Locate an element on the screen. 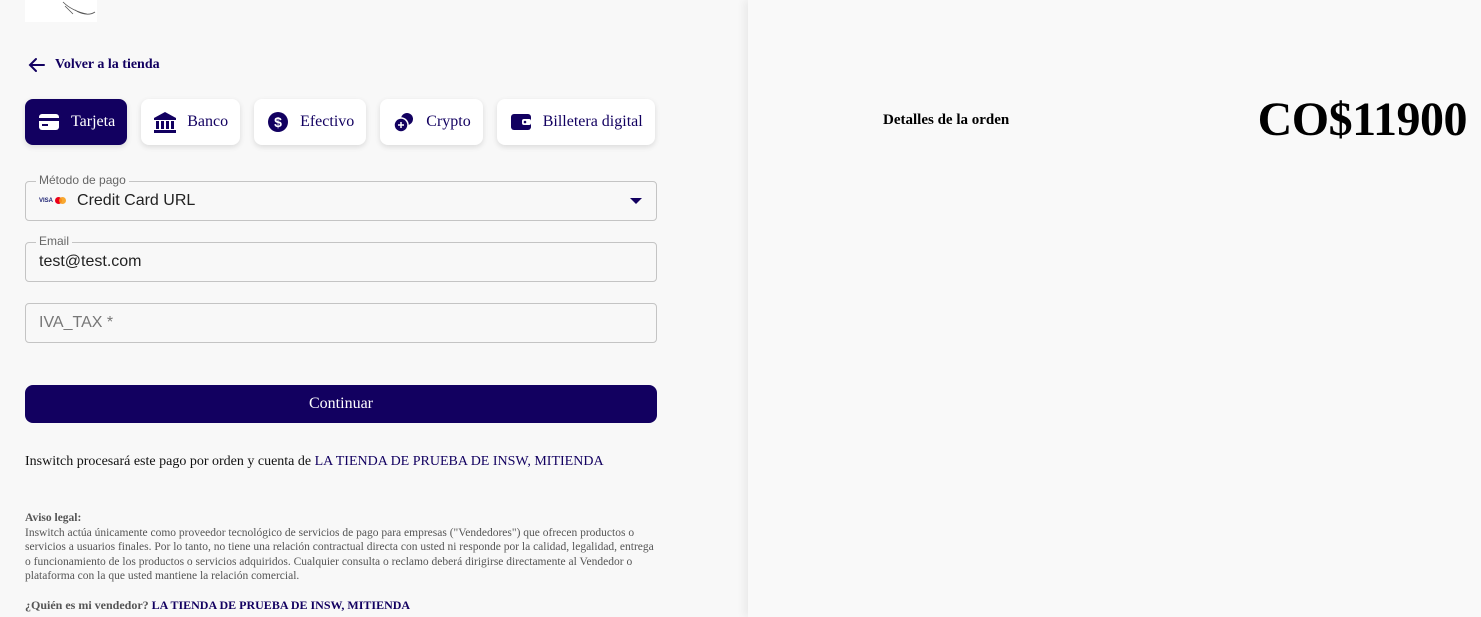  tab-label: Billetera digital is located at coordinates (592, 121).